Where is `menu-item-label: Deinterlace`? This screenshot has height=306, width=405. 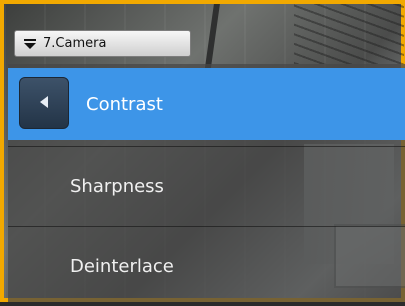 menu-item-label: Deinterlace is located at coordinates (122, 266).